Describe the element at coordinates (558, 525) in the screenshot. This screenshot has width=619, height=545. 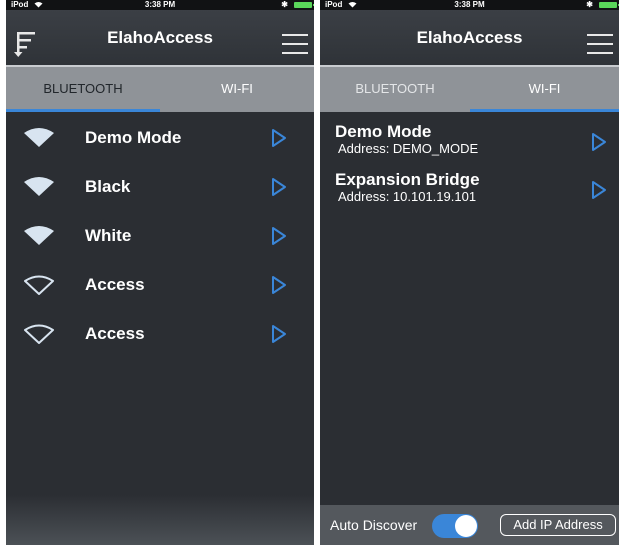
I see `add-ip-address-button: Add IP Address` at that location.